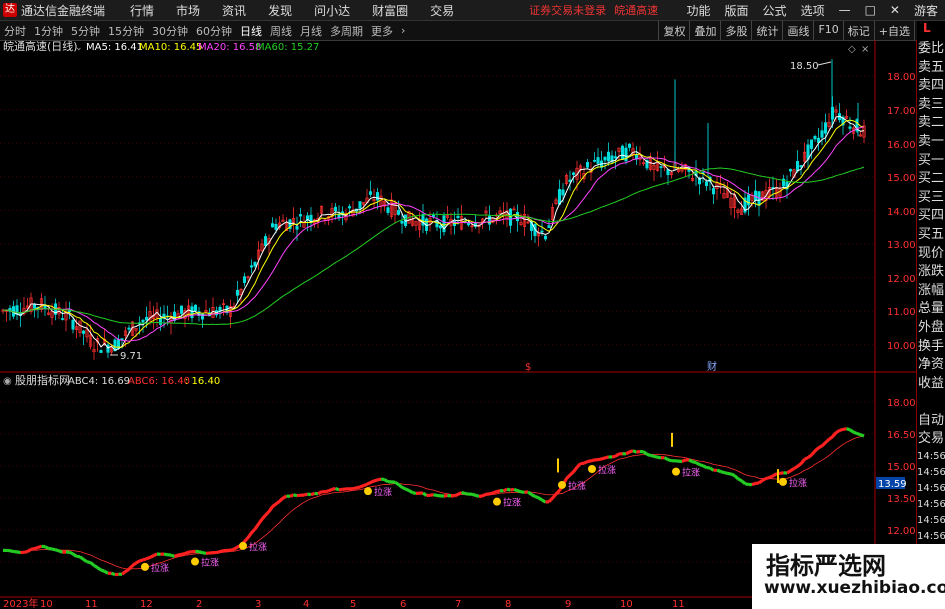  I want to click on btn-tongji: 统计, so click(766, 30).